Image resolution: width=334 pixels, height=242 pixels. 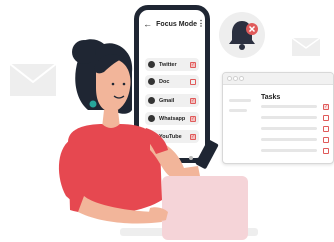 I want to click on hand, so click(x=158, y=214).